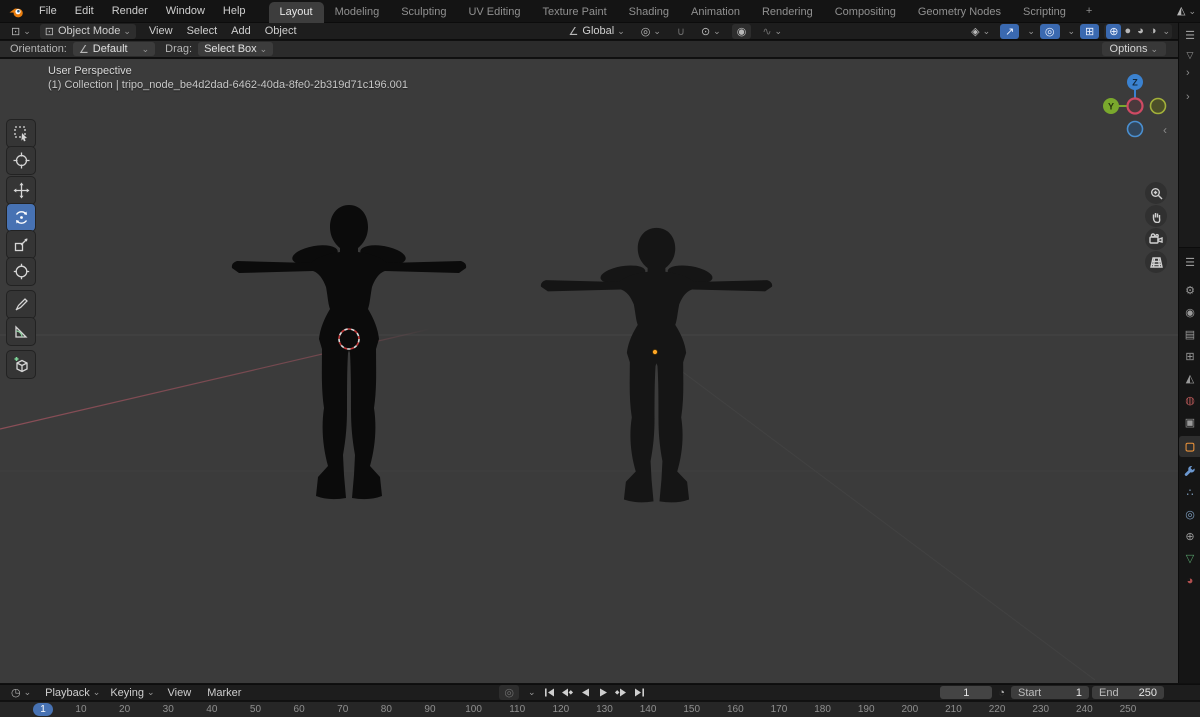 This screenshot has width=1200, height=717. What do you see at coordinates (574, 12) in the screenshot?
I see `workspace-tab: Texture Paint` at bounding box center [574, 12].